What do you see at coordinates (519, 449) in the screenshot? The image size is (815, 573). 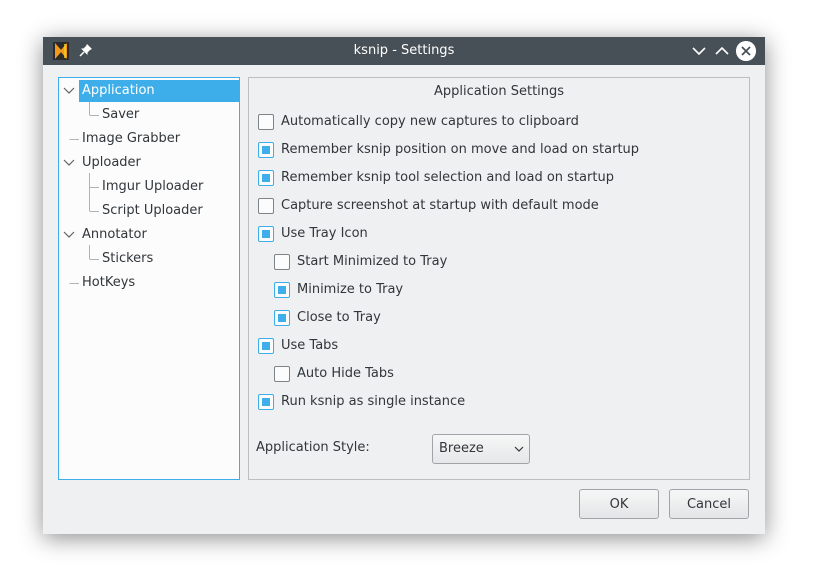 I see `chevron-down-icon` at bounding box center [519, 449].